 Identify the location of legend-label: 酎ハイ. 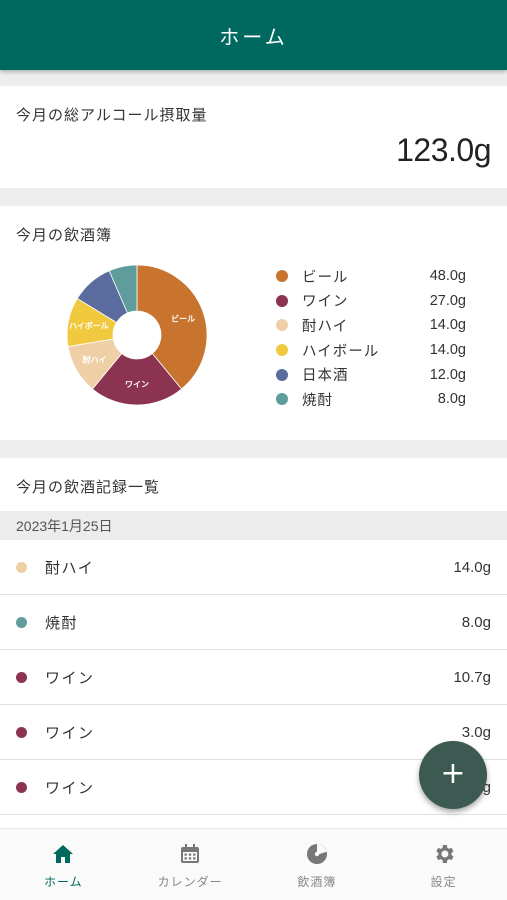
(325, 326).